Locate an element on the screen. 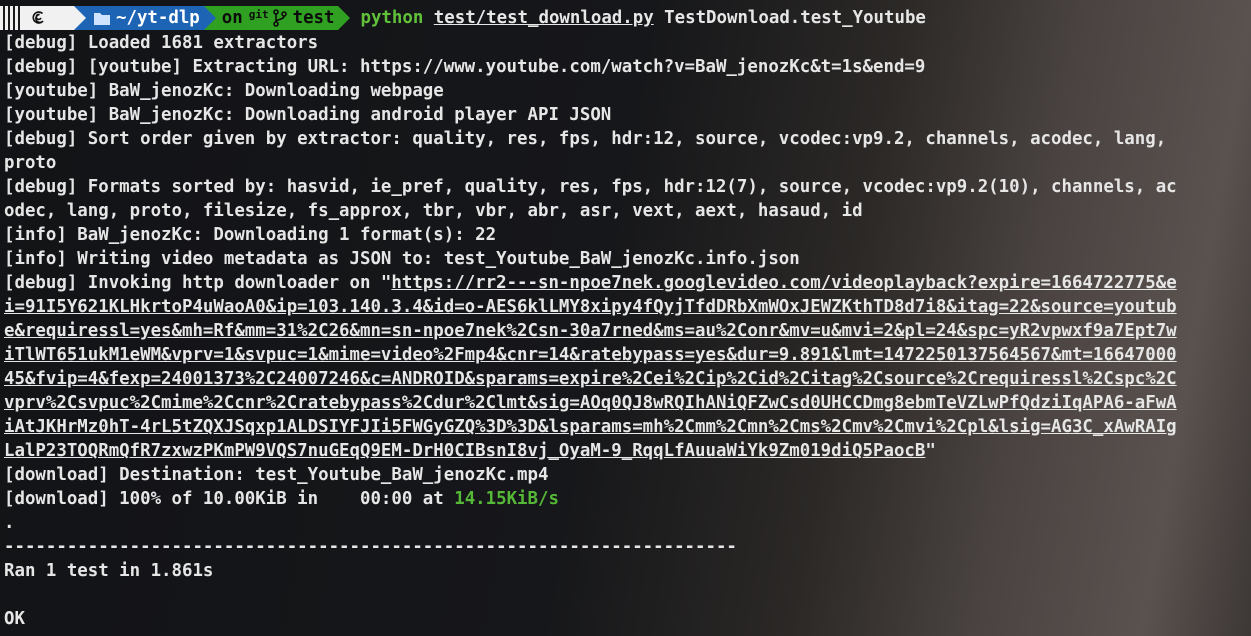 The width and height of the screenshot is (1251, 636). os-arrow is located at coordinates (80, 18).